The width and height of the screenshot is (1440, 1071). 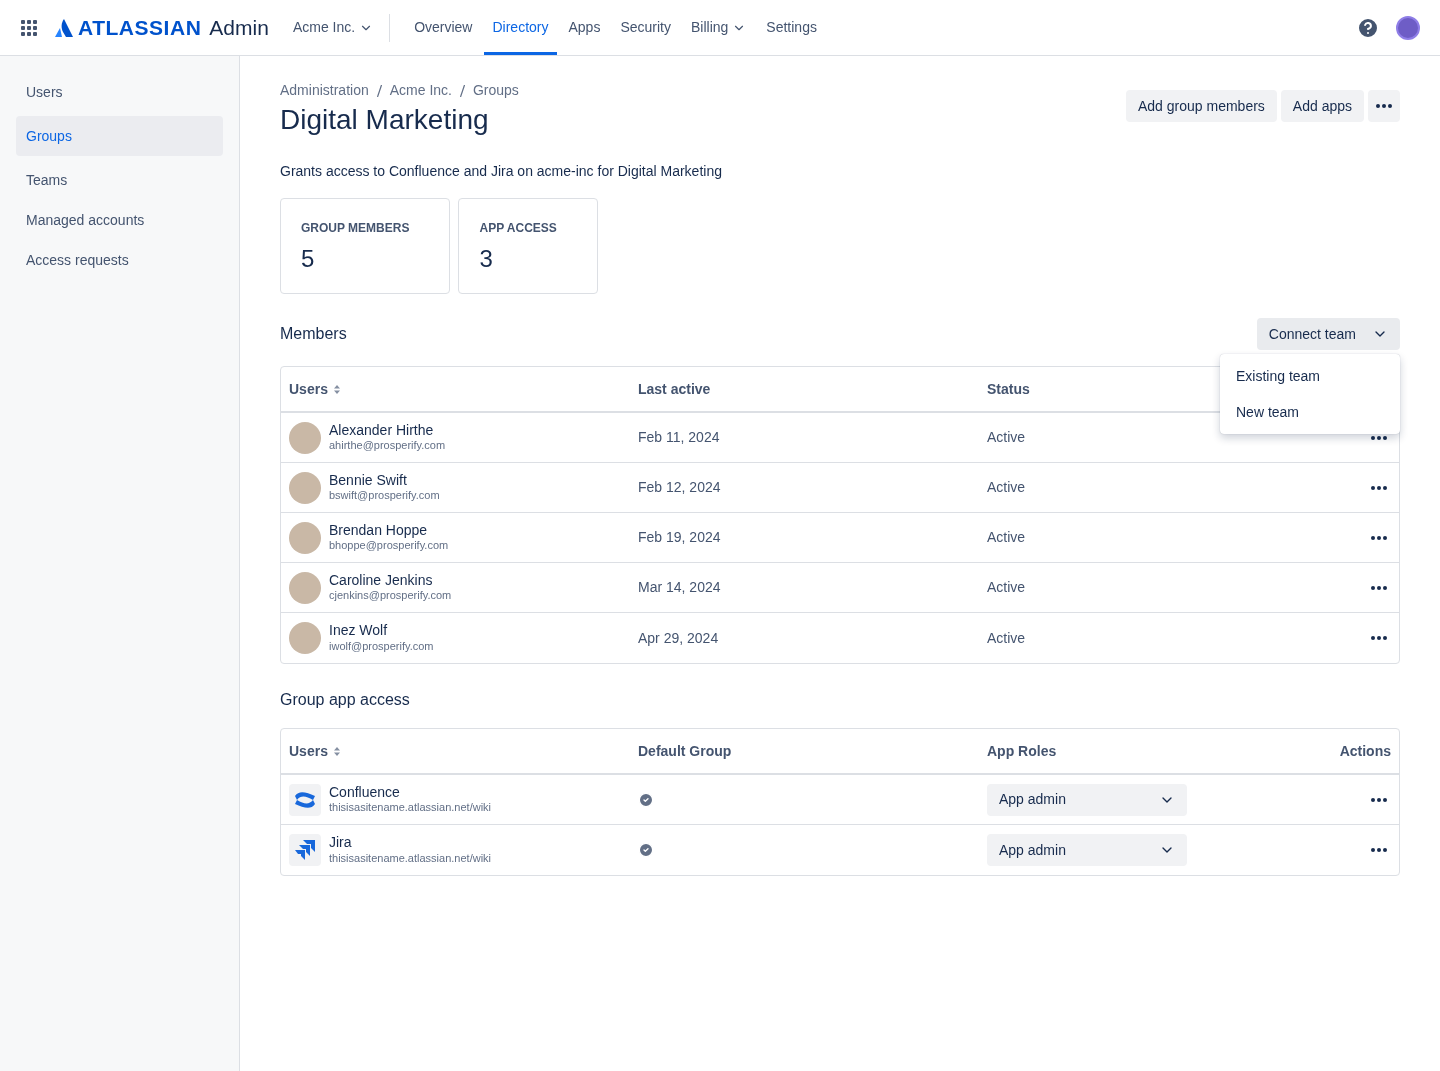 I want to click on user-name: Inez Wolf, so click(x=359, y=631).